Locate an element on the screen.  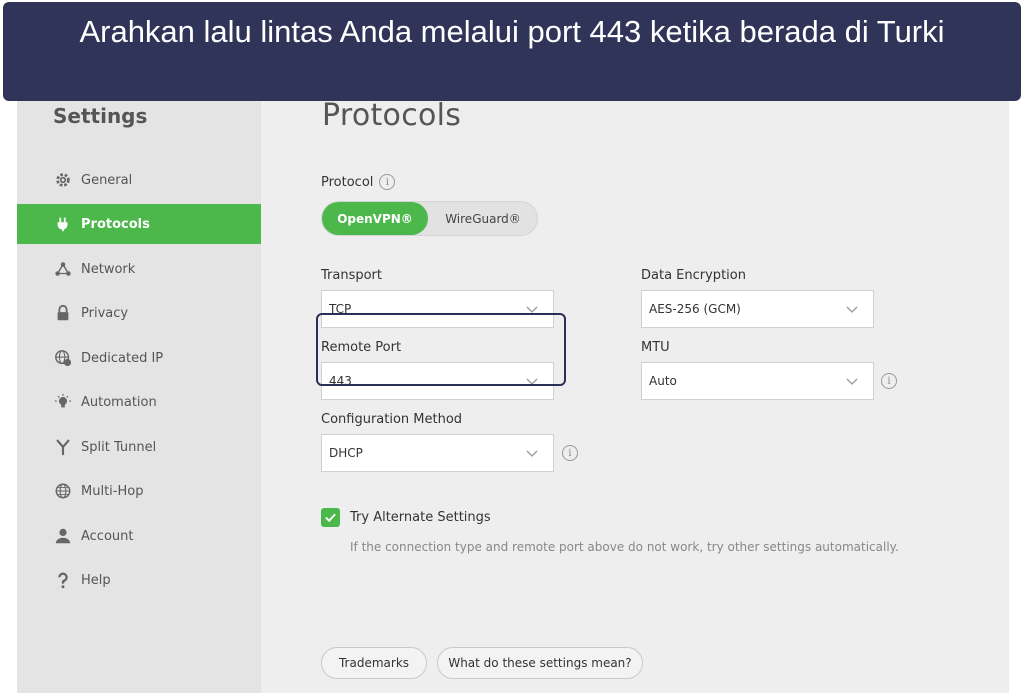
sidebar-item-label: Privacy is located at coordinates (105, 313).